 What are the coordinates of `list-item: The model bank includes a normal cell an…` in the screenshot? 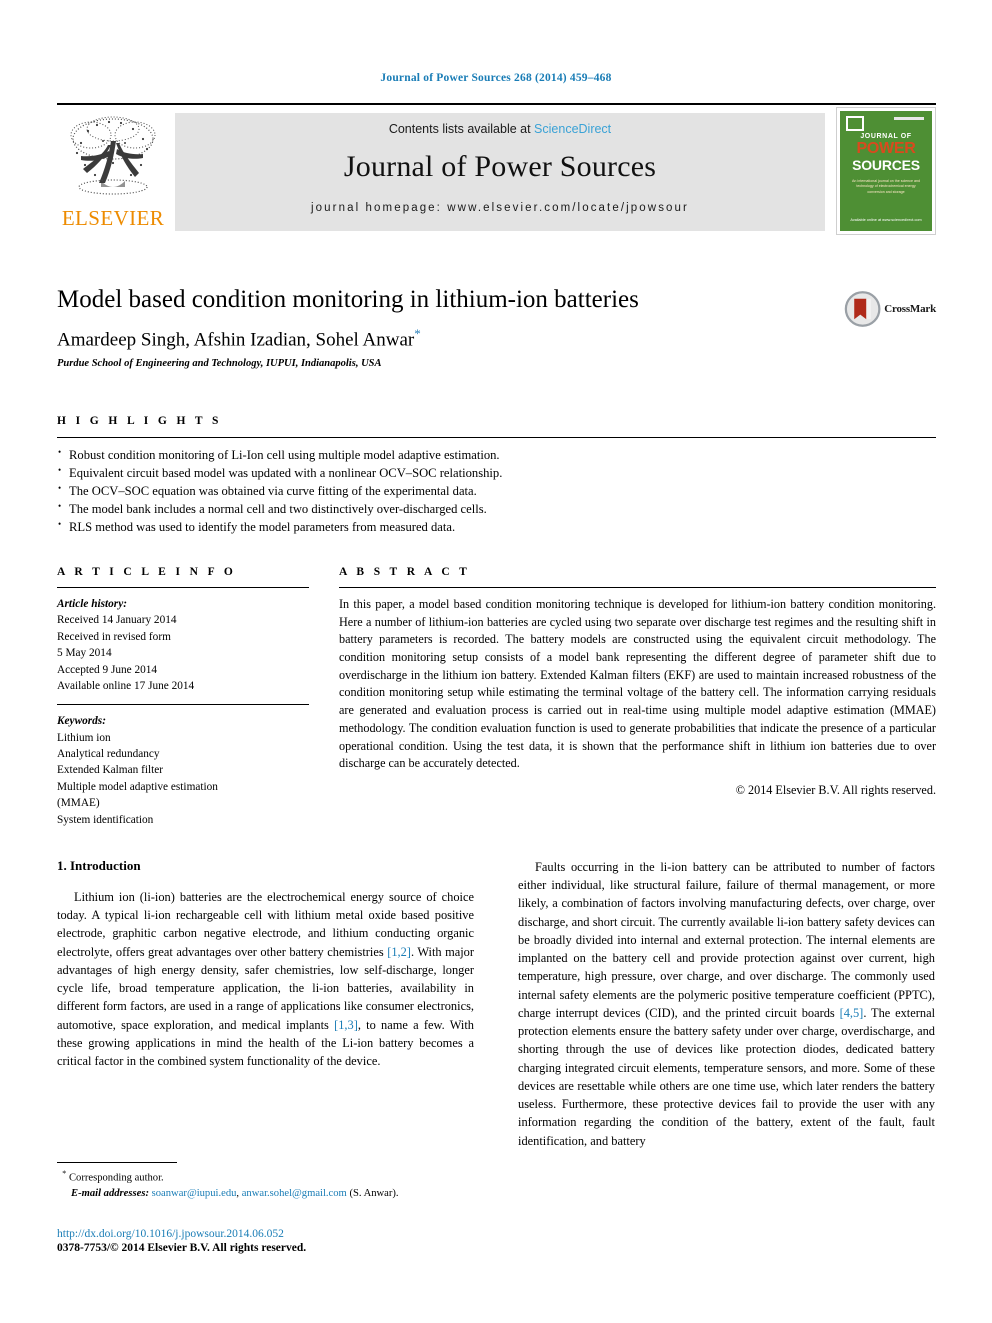 It's located at (496, 509).